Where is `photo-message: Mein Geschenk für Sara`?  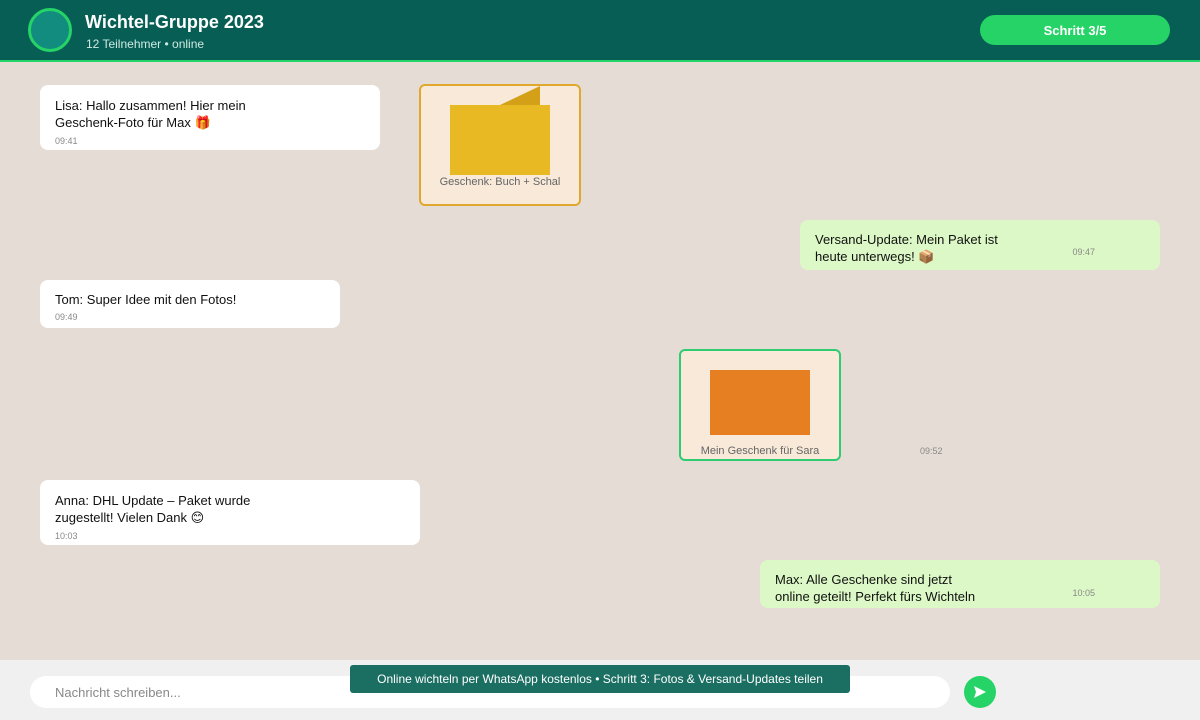
photo-message: Mein Geschenk für Sara is located at coordinates (760, 405).